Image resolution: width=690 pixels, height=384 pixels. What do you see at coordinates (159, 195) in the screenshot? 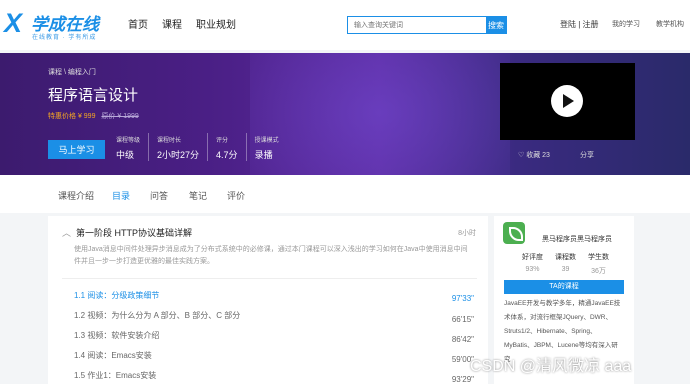
I see `tab-qa: 问答` at bounding box center [159, 195].